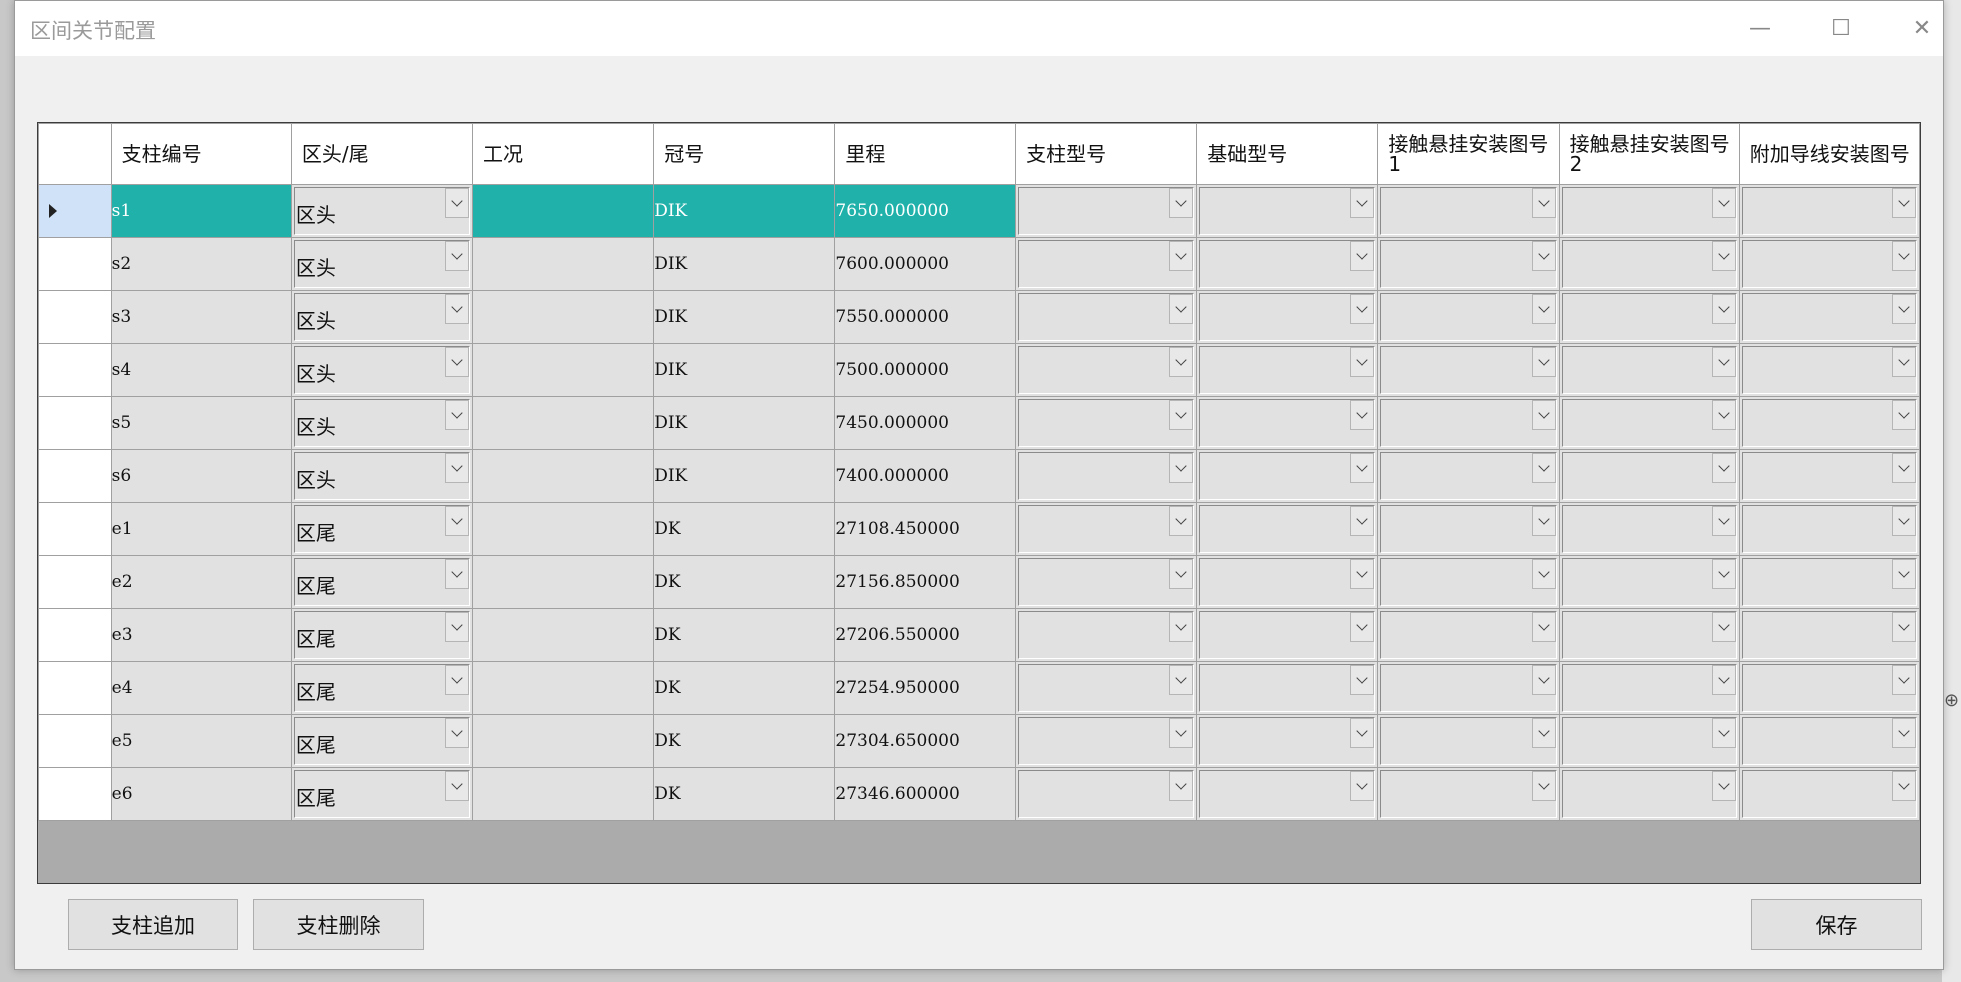  I want to click on column-header-catenary-drawing-1: 接触悬挂安装图号1, so click(1468, 154).